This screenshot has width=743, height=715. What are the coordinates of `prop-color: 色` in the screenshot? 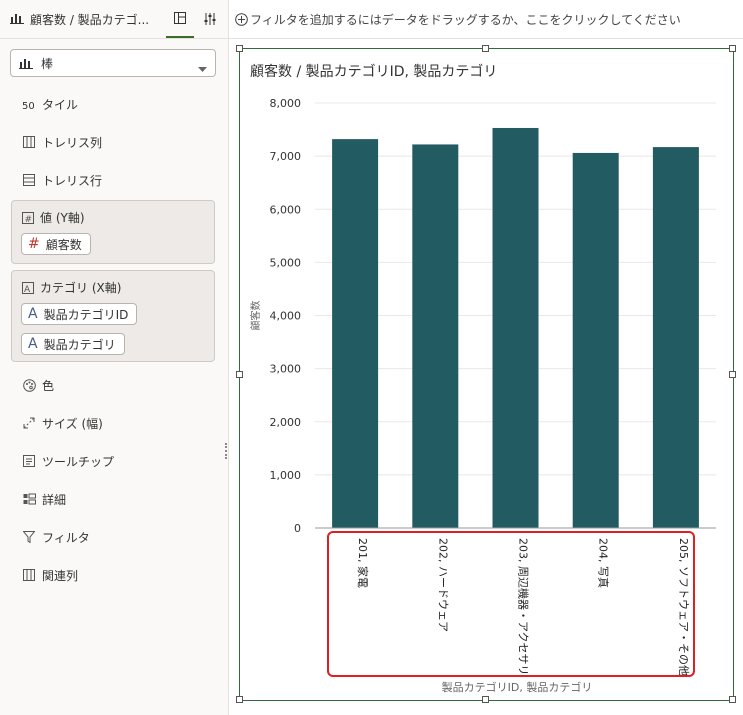 It's located at (38, 385).